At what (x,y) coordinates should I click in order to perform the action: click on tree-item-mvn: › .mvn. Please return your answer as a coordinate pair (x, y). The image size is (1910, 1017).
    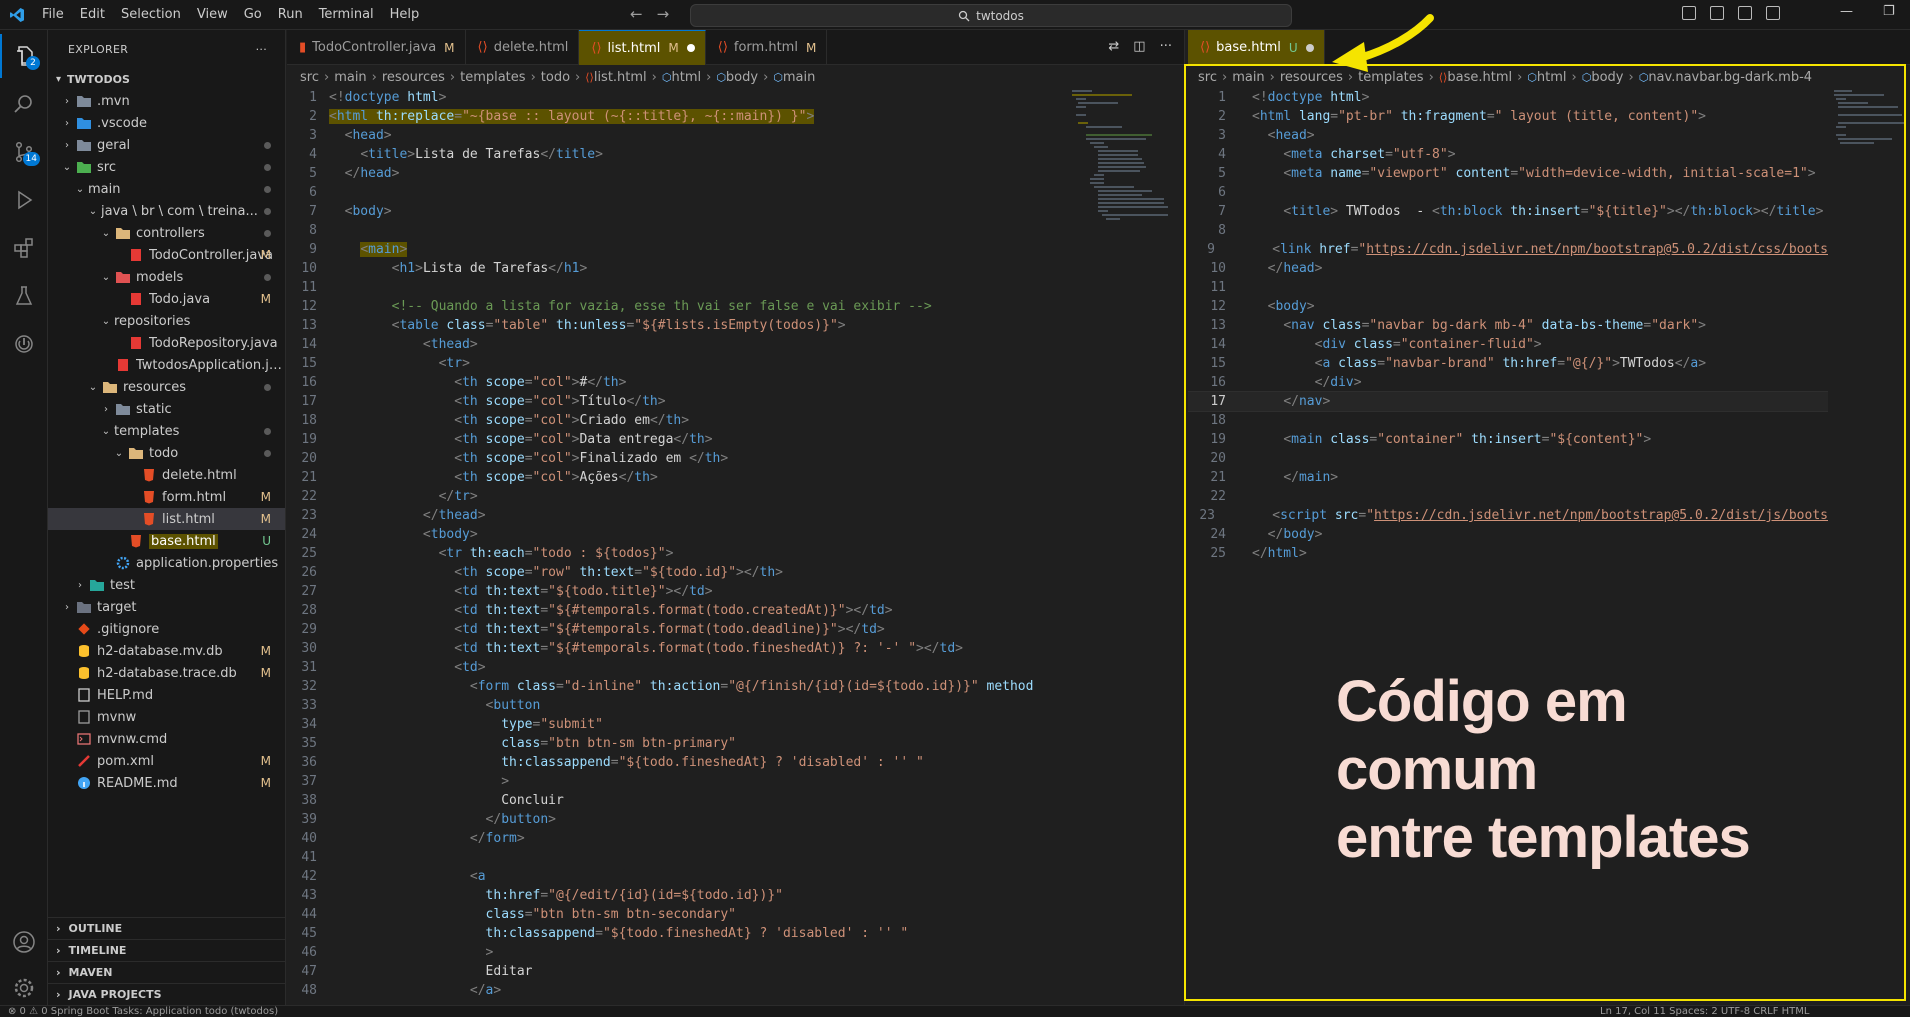
    Looking at the image, I should click on (166, 101).